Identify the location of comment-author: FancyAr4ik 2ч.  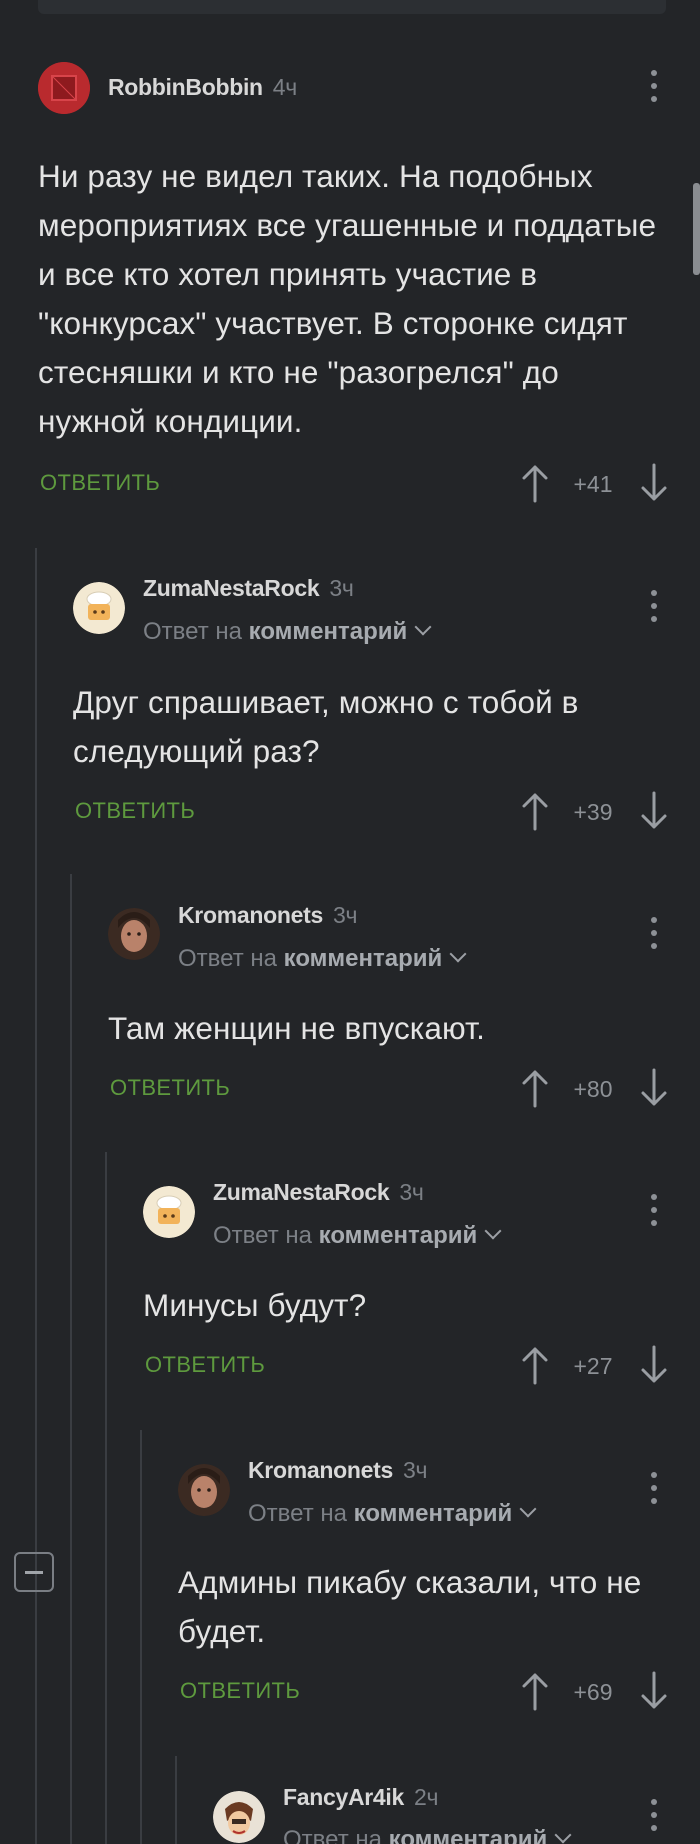
(361, 1797).